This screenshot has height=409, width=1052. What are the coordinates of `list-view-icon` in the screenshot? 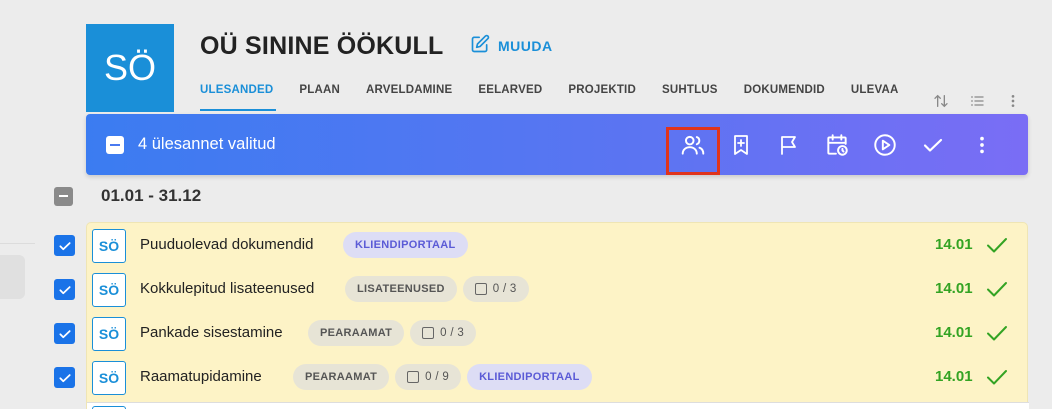 It's located at (977, 101).